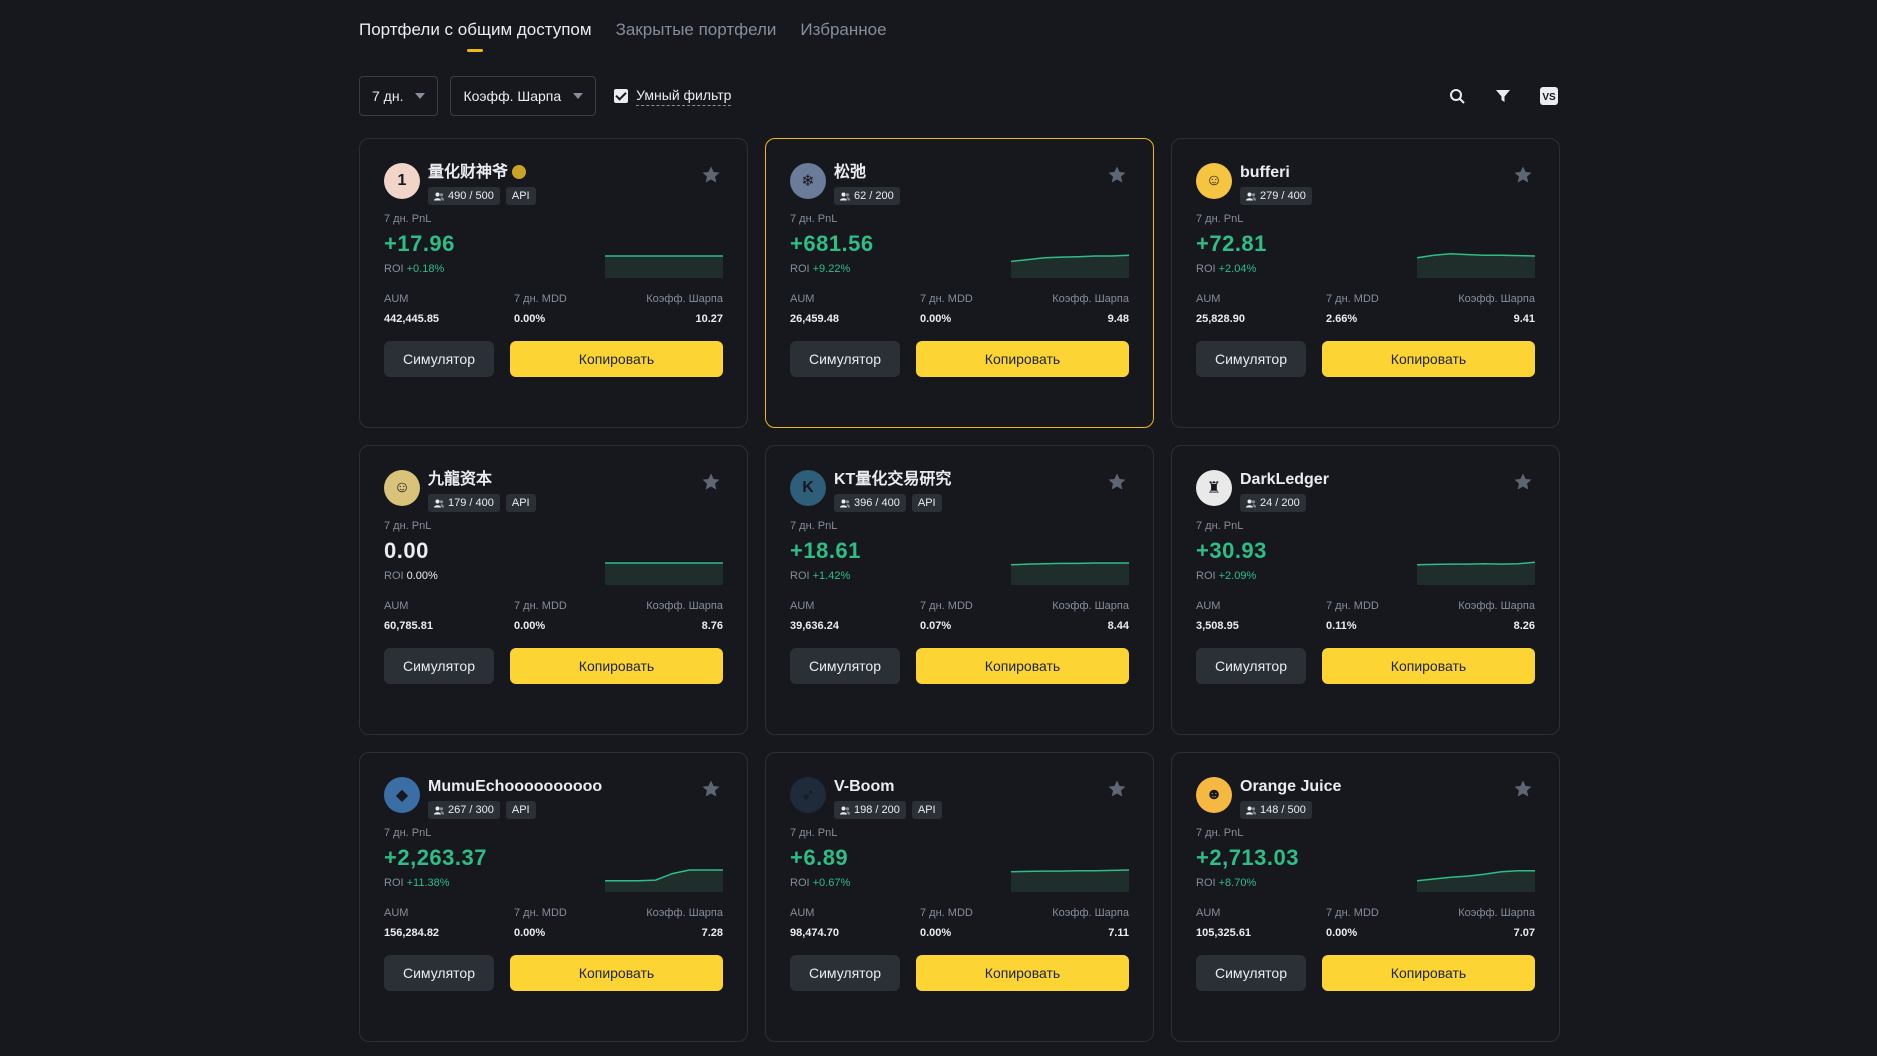 This screenshot has height=1056, width=1877. Describe the element at coordinates (523, 96) in the screenshot. I see `sort-select: Коэфф. Шарпа` at that location.